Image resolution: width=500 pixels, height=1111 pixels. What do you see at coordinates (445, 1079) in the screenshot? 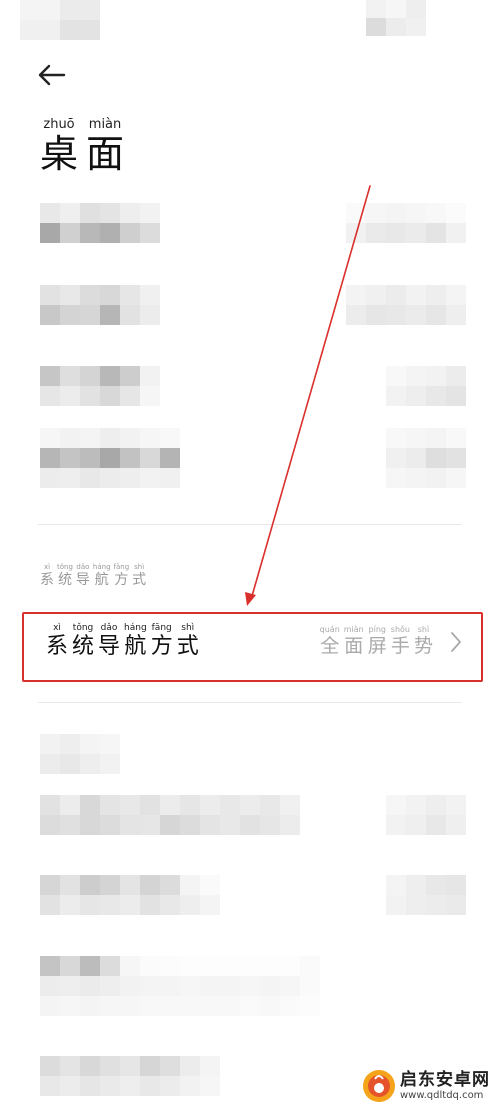
I see `watermark-name: 启东安卓网` at bounding box center [445, 1079].